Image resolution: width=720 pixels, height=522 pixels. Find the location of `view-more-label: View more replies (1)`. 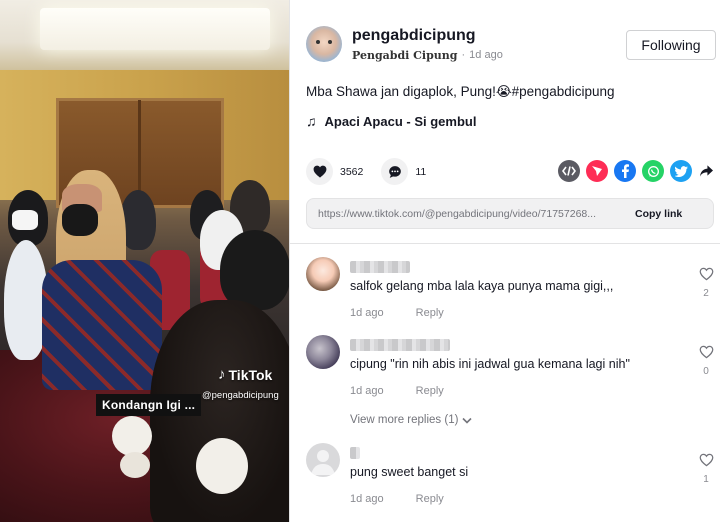

view-more-label: View more replies (1) is located at coordinates (404, 420).